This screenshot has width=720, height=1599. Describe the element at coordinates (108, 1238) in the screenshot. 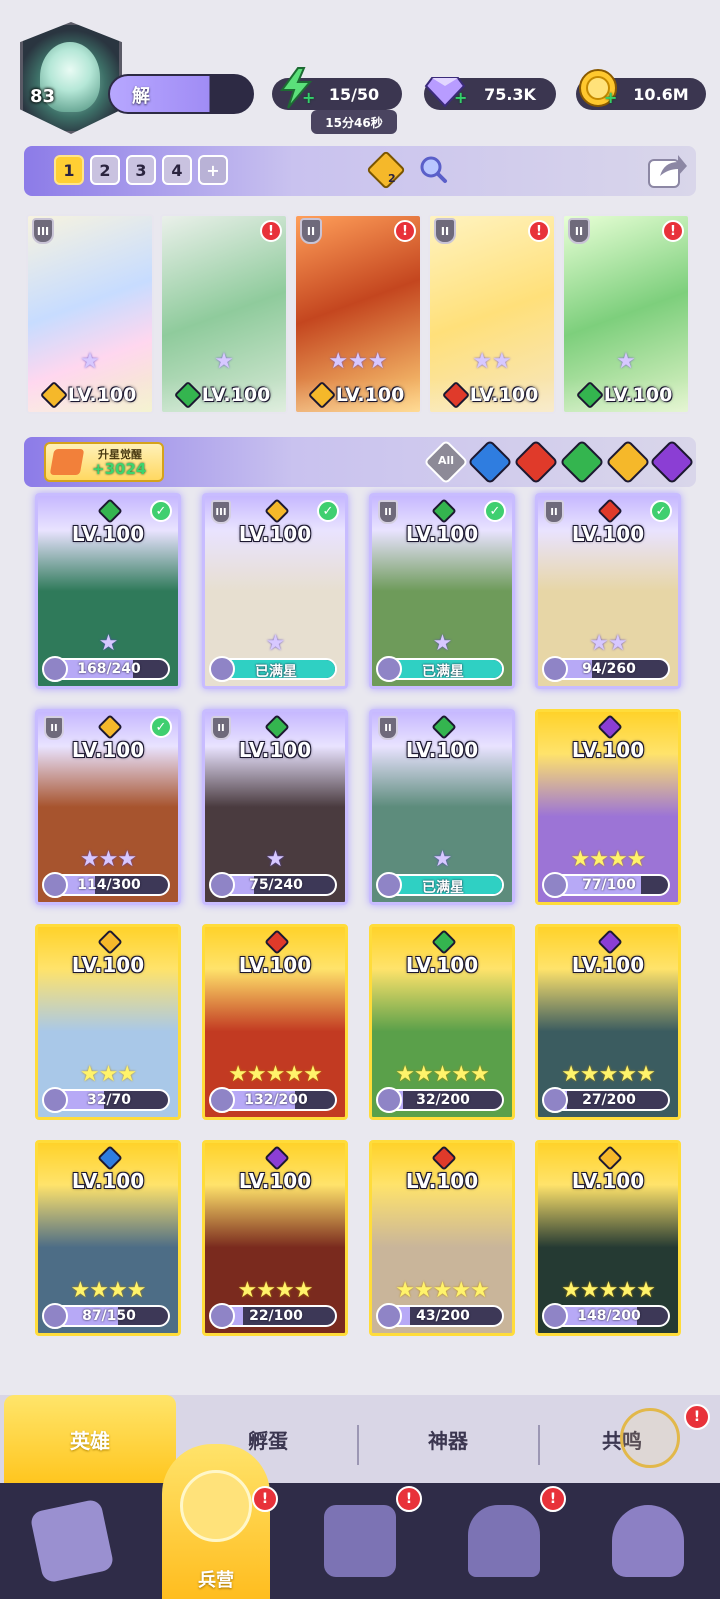

I see `hero-card: LV.100 ★★★★ 87/150` at that location.